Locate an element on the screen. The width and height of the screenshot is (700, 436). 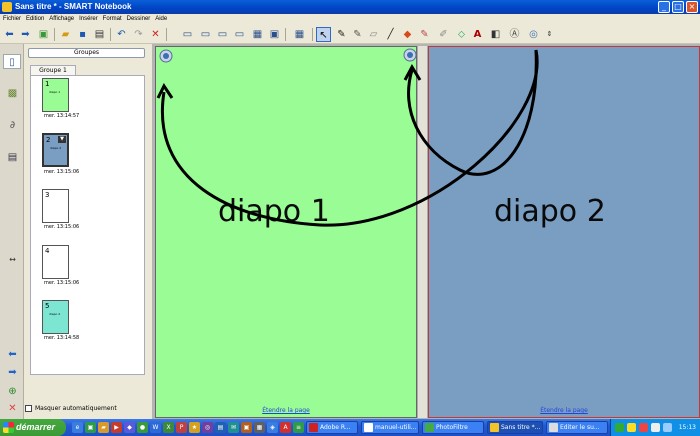
windows-logo-icon is located at coordinates (8, 427).